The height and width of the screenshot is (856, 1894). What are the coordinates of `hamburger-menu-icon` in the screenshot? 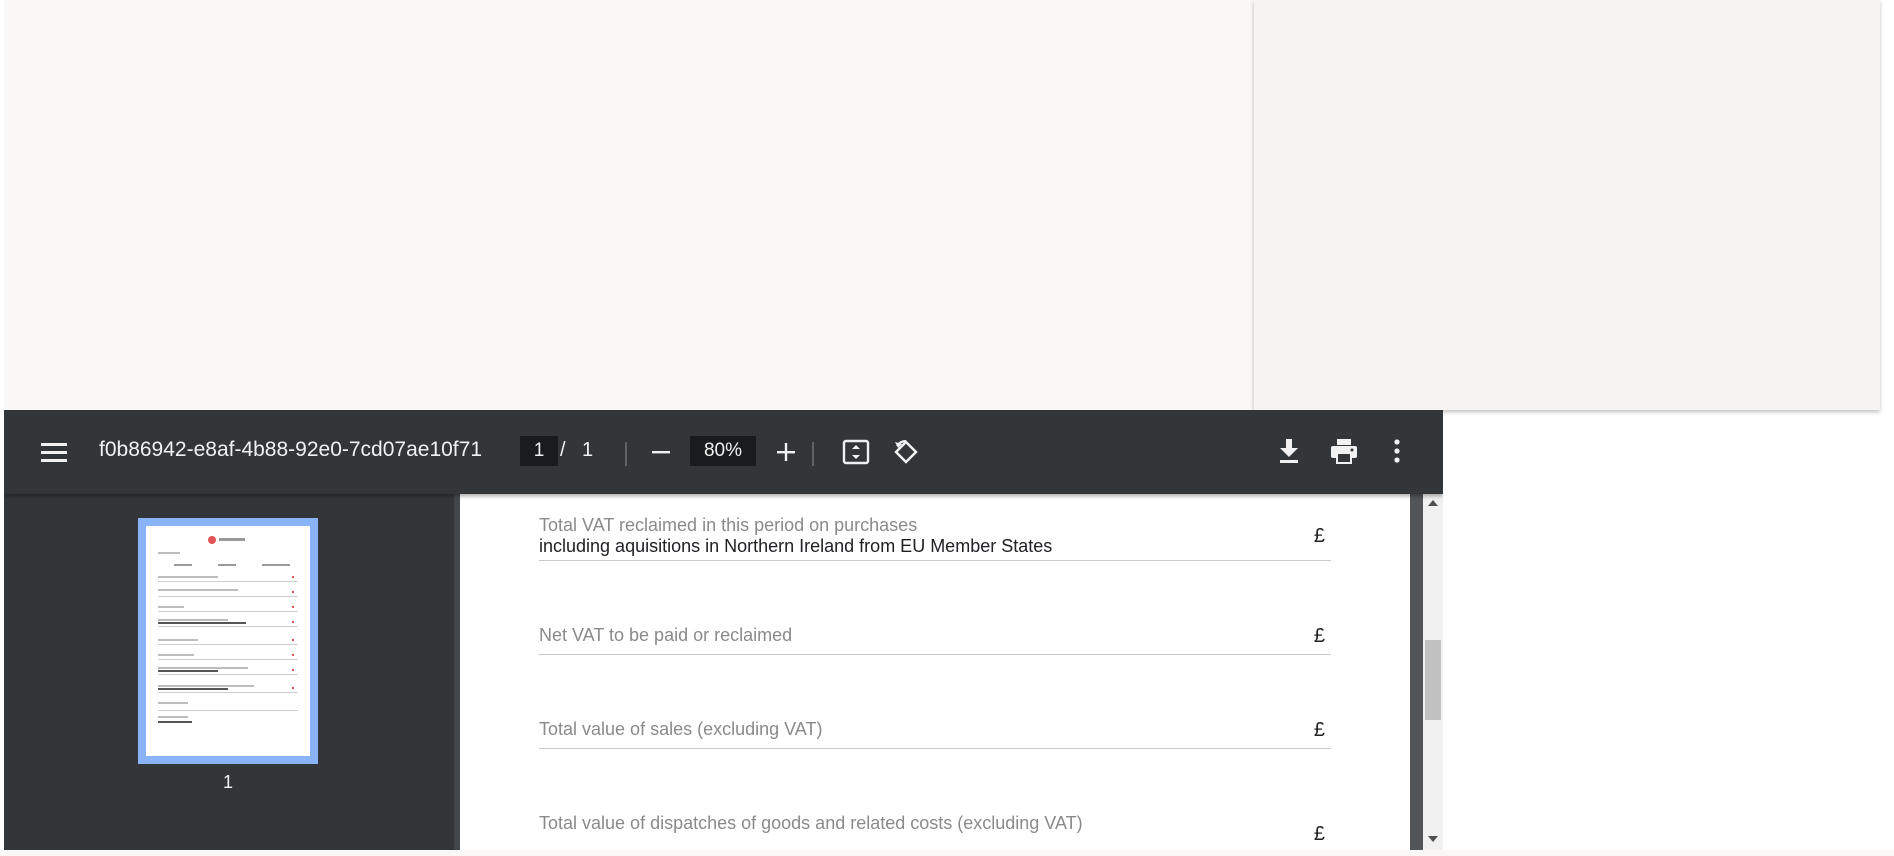 It's located at (54, 452).